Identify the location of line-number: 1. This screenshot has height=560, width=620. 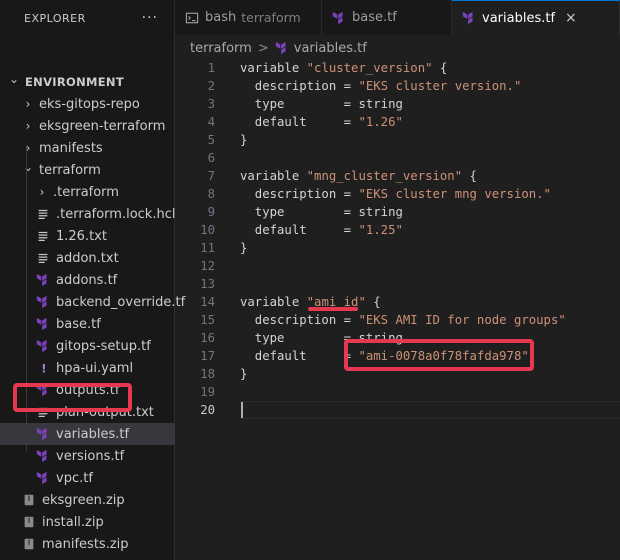
(211, 68).